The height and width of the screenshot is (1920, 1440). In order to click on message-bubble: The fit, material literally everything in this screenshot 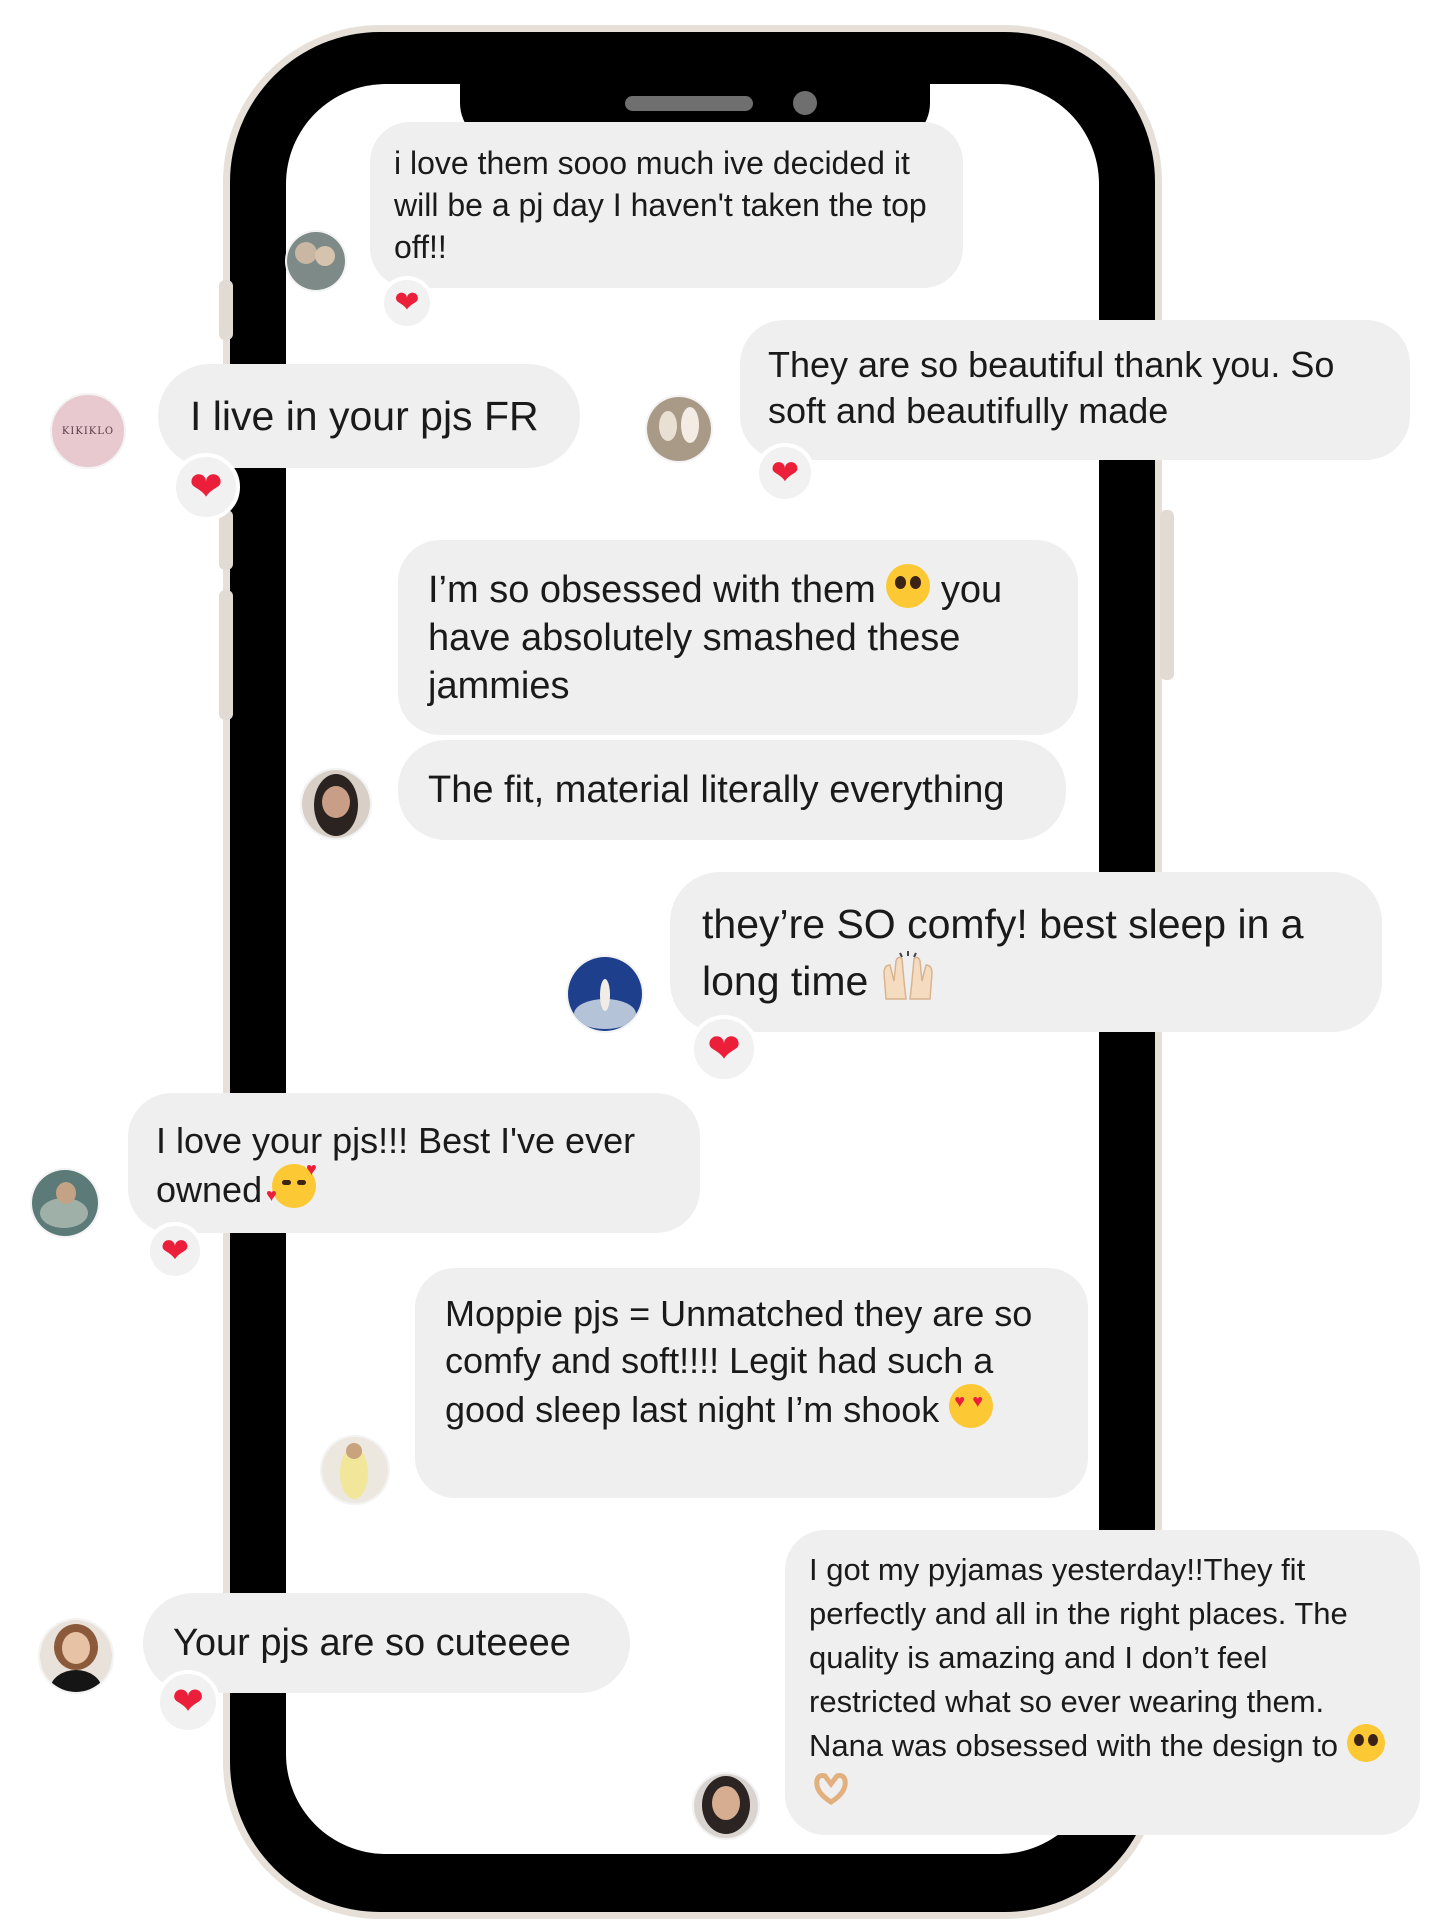, I will do `click(732, 790)`.